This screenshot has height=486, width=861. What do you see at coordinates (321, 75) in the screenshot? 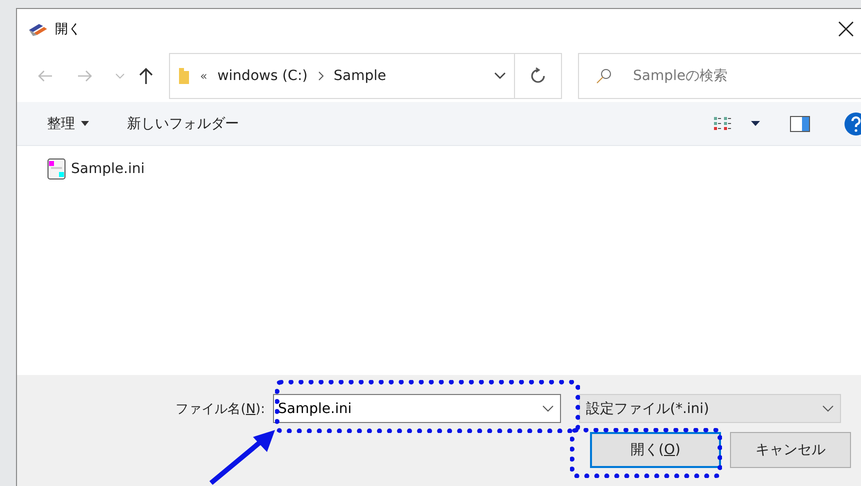
I see `chevron-icon` at bounding box center [321, 75].